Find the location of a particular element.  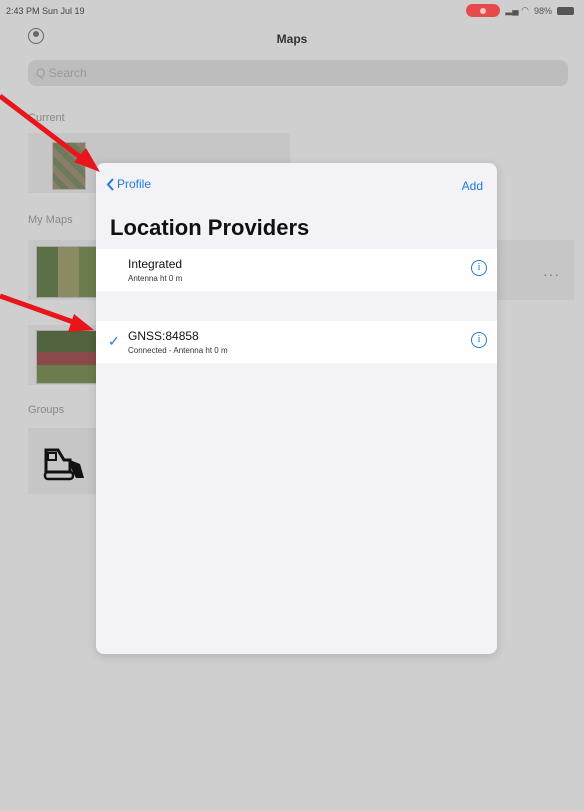

annotation-arrows is located at coordinates (50, 213).